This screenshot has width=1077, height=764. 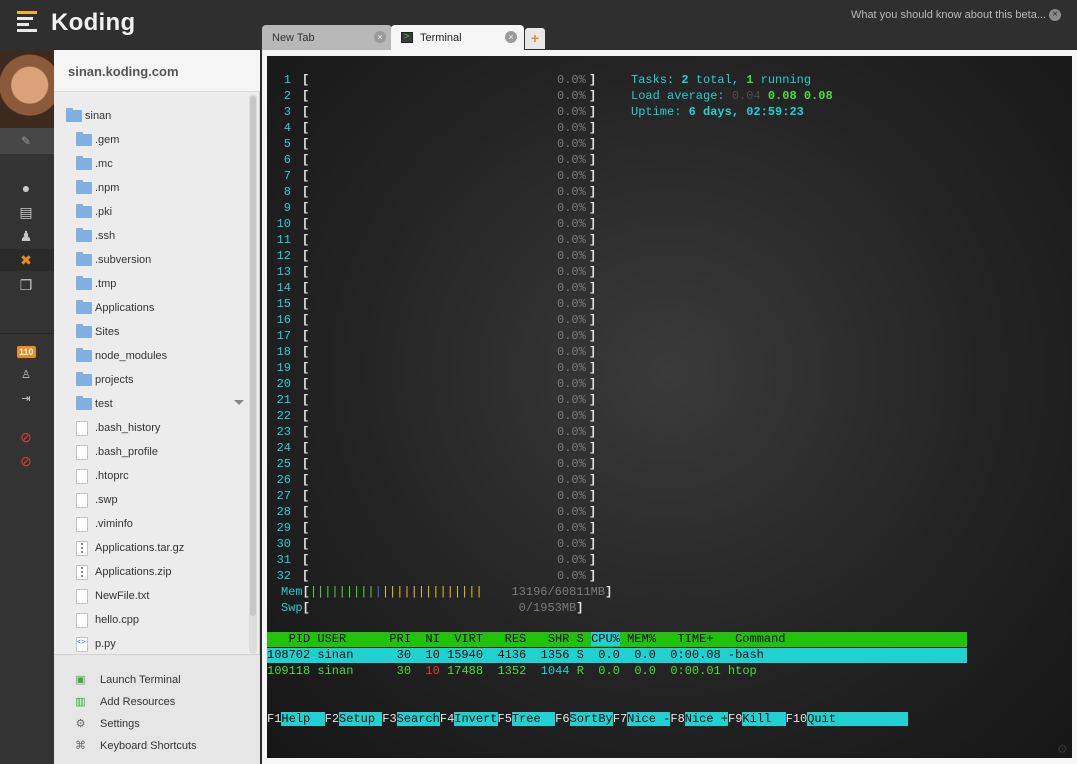 What do you see at coordinates (505, 719) in the screenshot?
I see `function-key: F5` at bounding box center [505, 719].